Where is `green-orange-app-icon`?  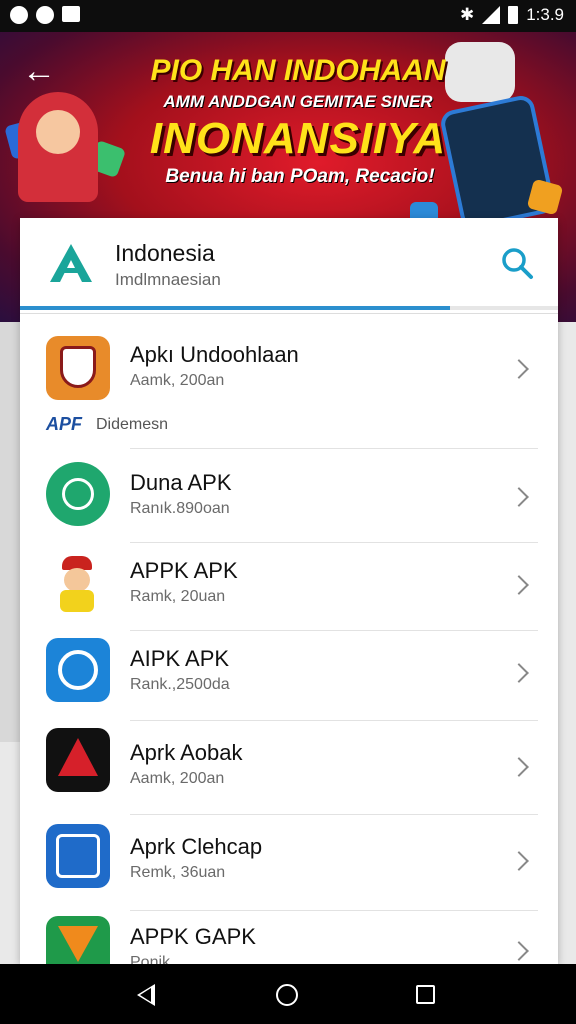
green-orange-app-icon is located at coordinates (78, 940).